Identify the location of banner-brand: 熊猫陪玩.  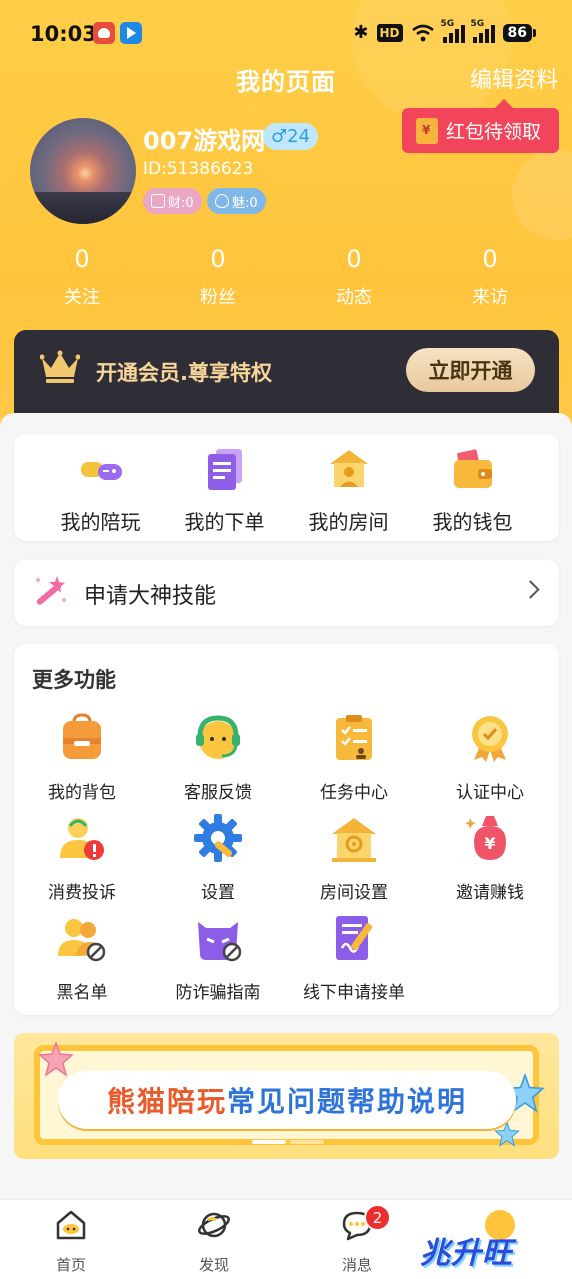
(166, 1101).